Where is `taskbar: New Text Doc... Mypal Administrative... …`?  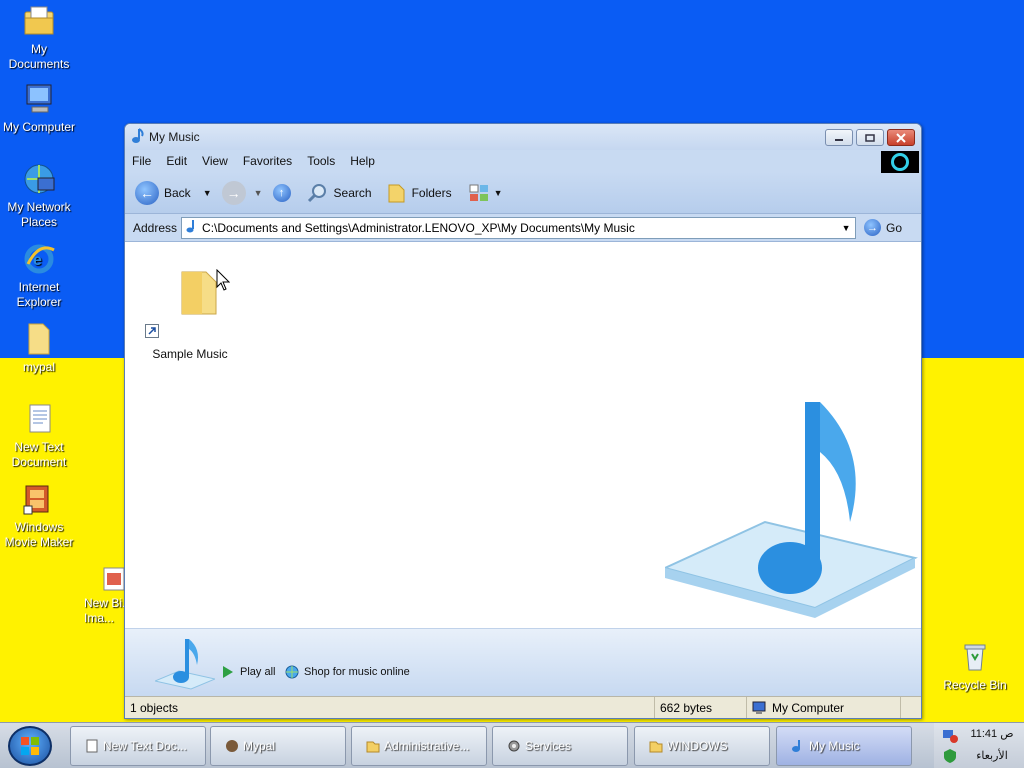 taskbar: New Text Doc... Mypal Administrative... … is located at coordinates (512, 745).